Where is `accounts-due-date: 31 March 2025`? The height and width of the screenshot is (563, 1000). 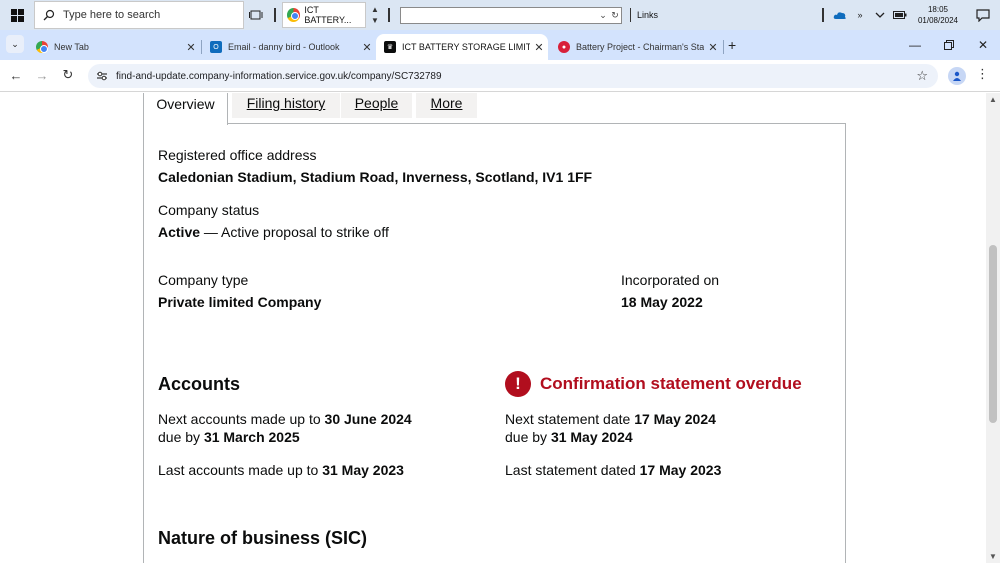
accounts-due-date: 31 March 2025 is located at coordinates (251, 437).